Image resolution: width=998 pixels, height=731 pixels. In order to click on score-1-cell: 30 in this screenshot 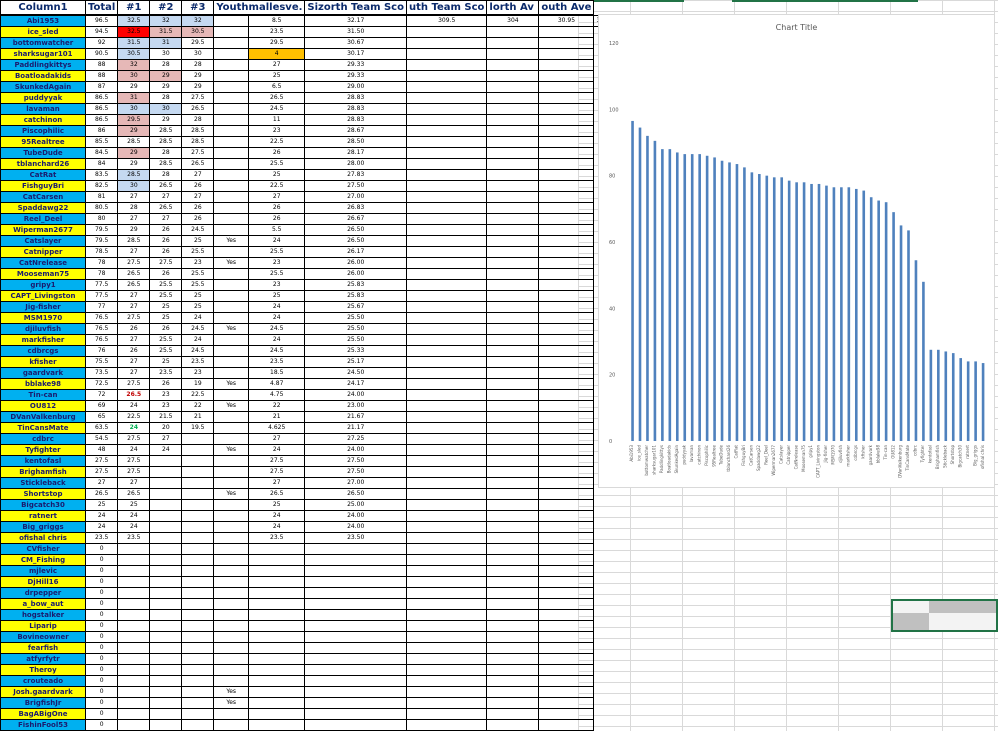, I will do `click(134, 186)`.